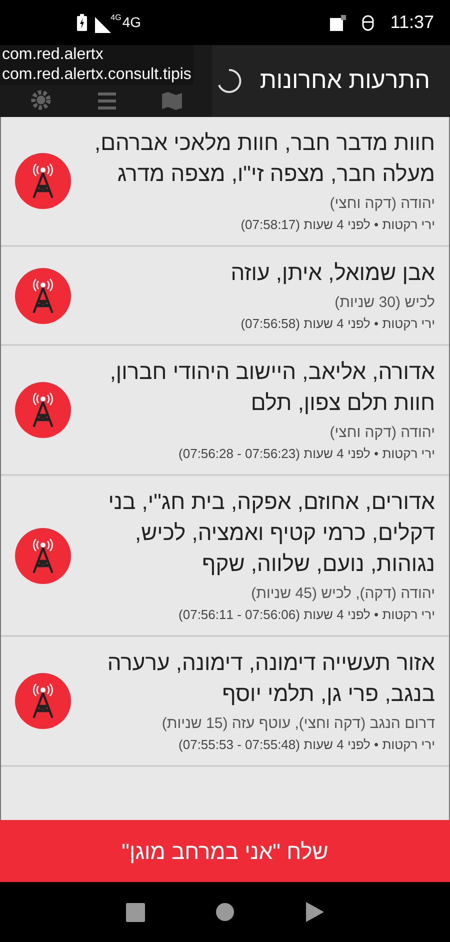 The height and width of the screenshot is (942, 450). I want to click on loading-spinner-icon, so click(229, 81).